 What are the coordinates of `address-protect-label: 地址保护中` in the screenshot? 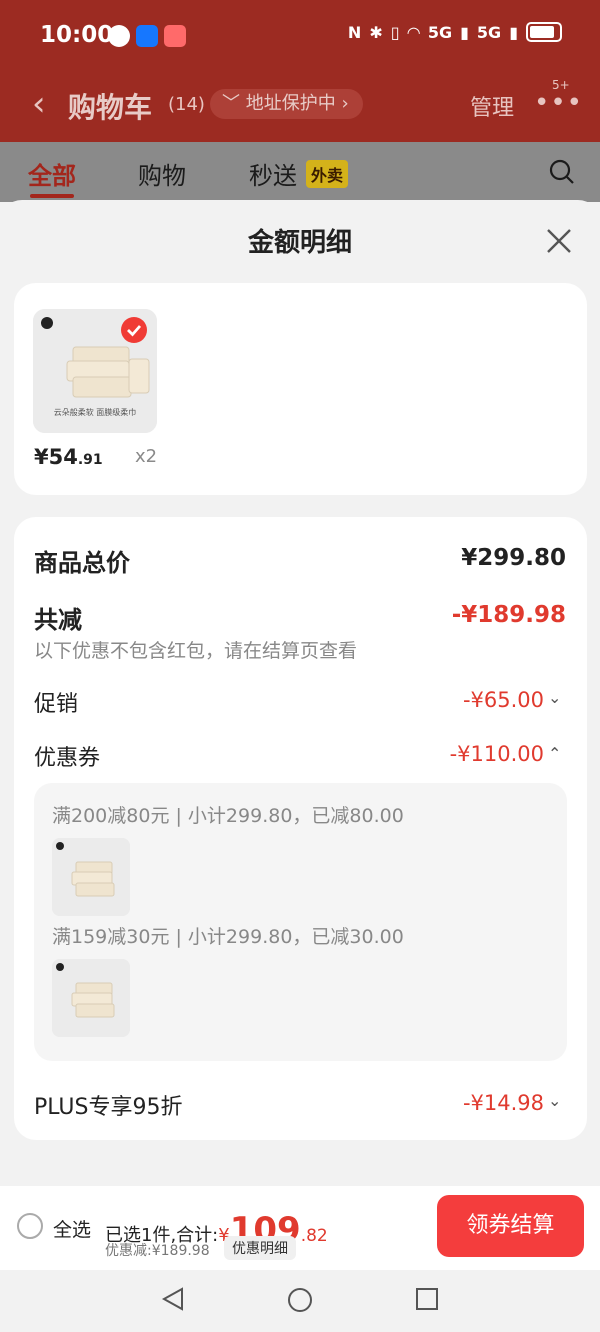 It's located at (290, 103).